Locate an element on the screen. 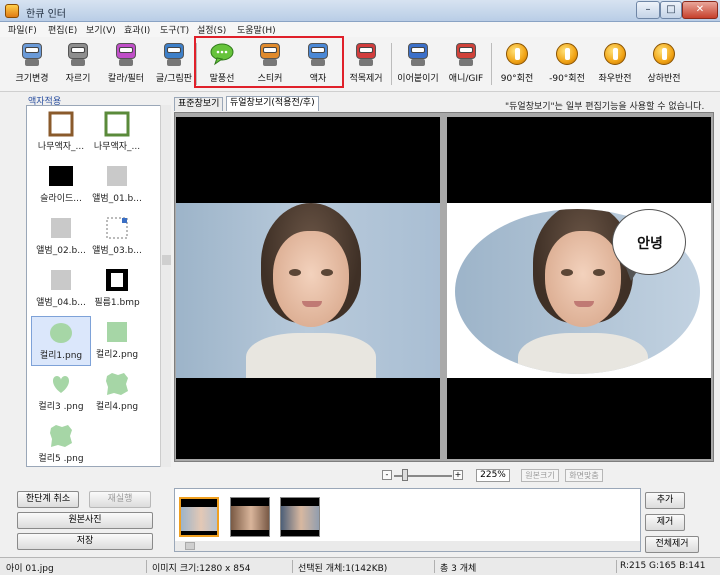 This screenshot has width=720, height=575. toolbar-rotate-90-button: 90°회전 is located at coordinates (517, 65).